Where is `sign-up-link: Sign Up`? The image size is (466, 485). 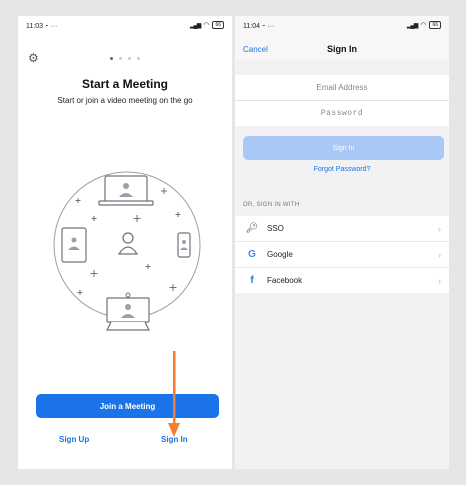
sign-up-link: Sign Up is located at coordinates (74, 439).